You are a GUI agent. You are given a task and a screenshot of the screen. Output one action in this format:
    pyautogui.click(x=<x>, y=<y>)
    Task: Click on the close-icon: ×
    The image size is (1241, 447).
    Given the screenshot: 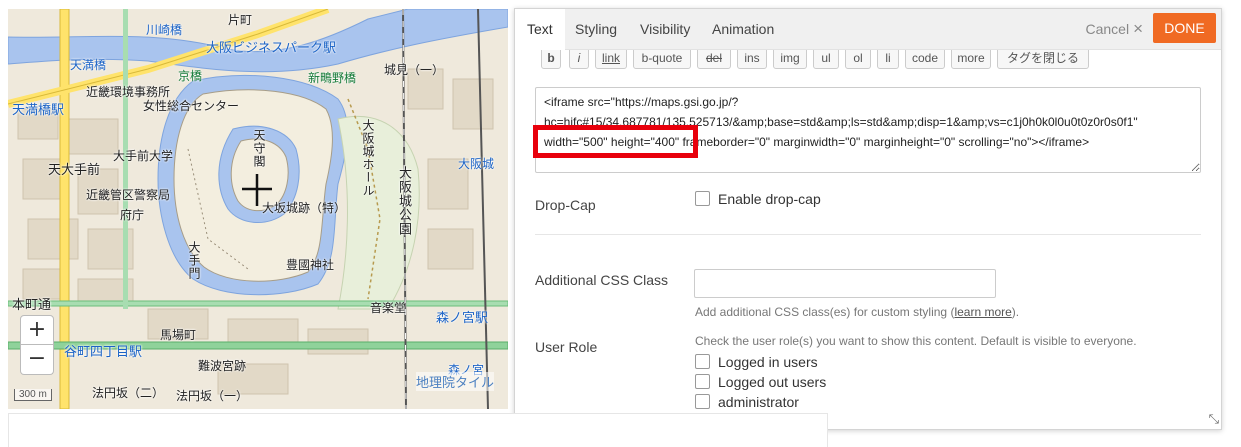 What is the action you would take?
    pyautogui.click(x=1138, y=28)
    